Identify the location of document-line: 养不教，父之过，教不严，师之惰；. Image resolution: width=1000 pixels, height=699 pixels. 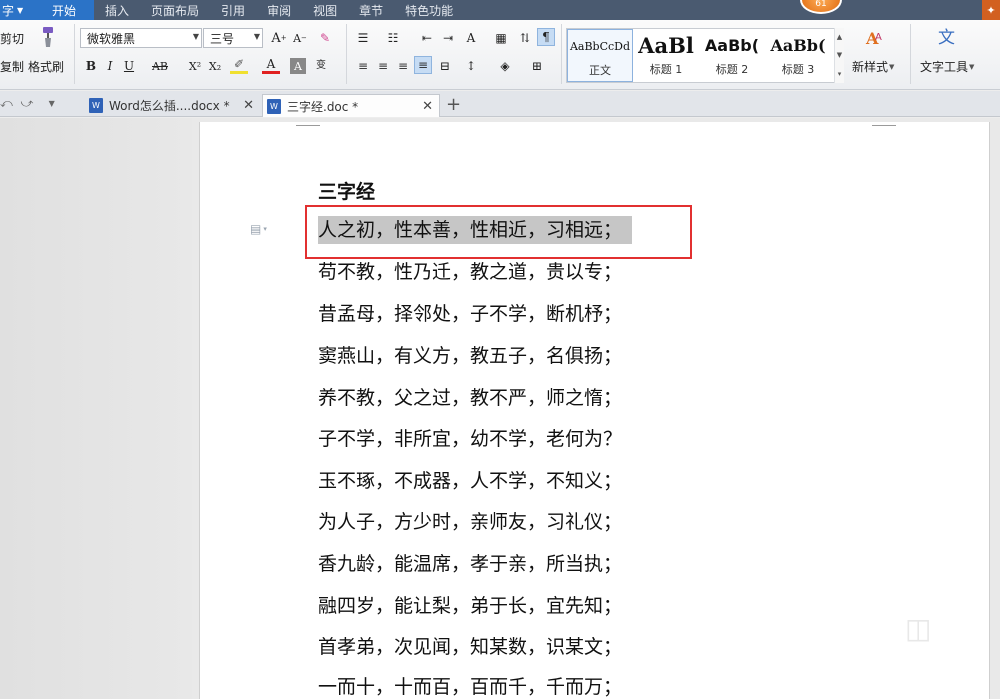
(470, 398).